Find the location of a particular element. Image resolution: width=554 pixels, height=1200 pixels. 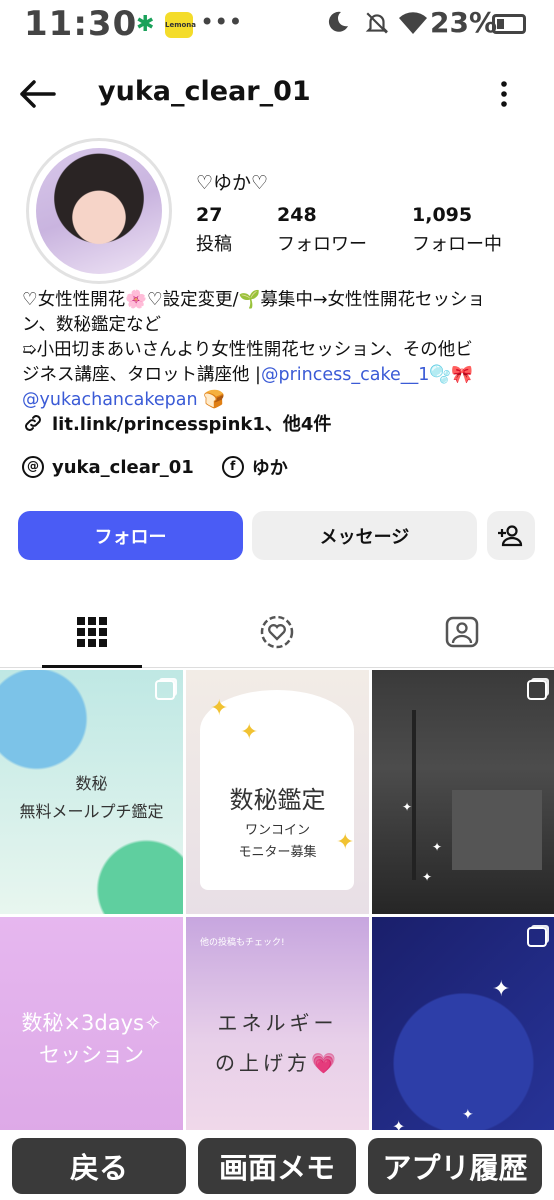

mention-link: @yukachancakepan is located at coordinates (110, 400).